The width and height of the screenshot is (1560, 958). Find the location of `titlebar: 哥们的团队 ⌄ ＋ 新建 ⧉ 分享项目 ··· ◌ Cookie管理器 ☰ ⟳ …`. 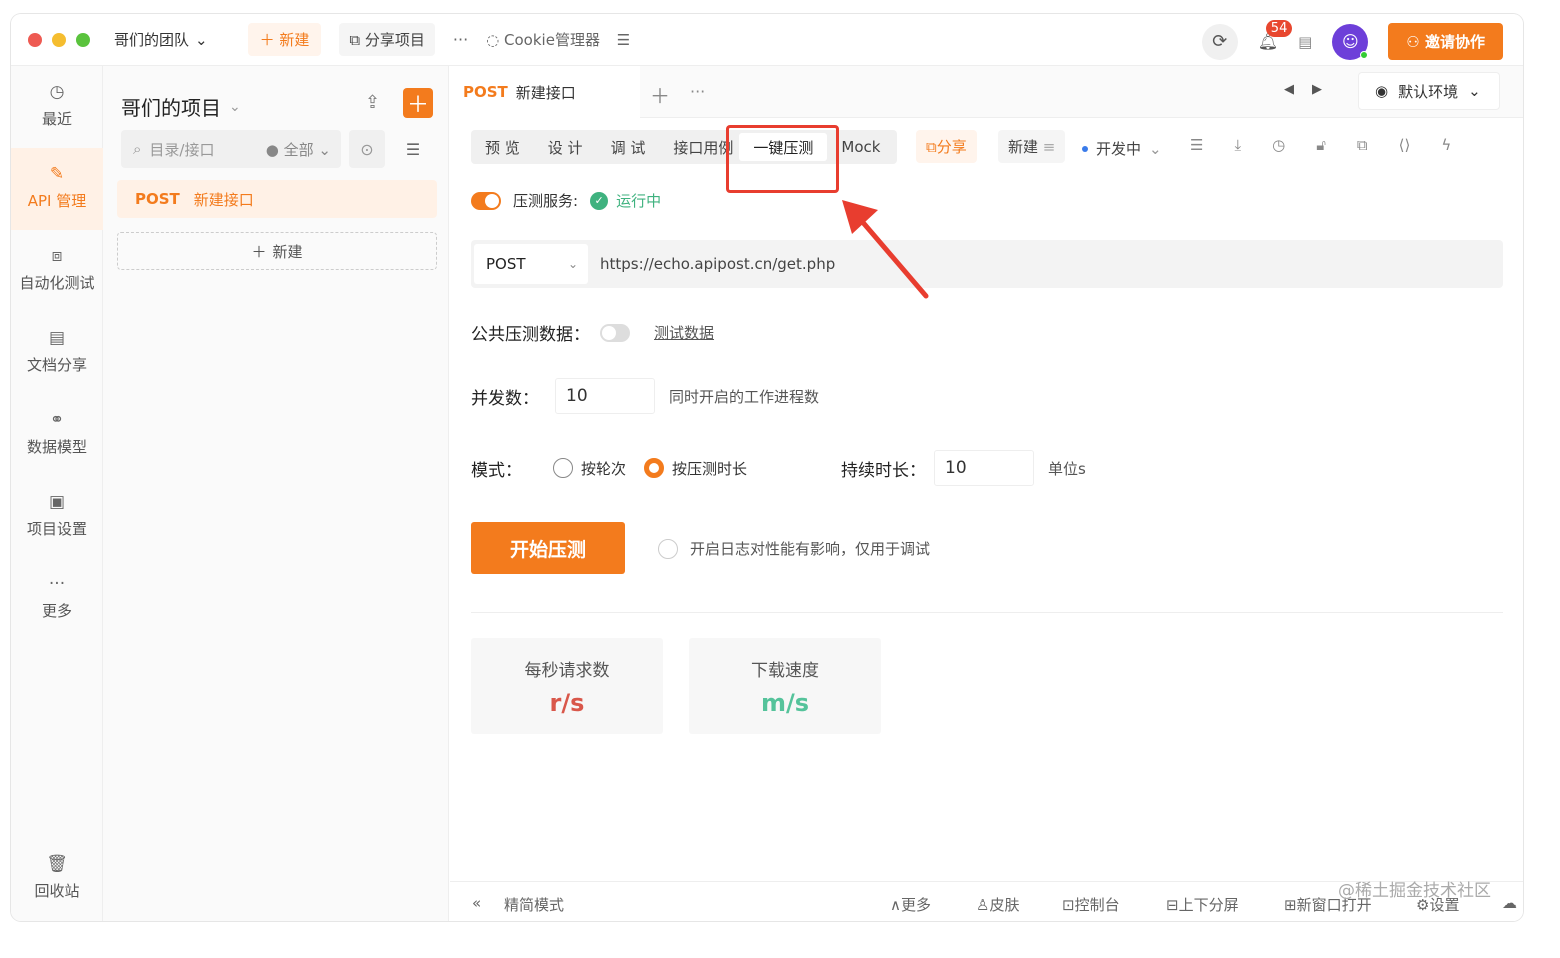

titlebar: 哥们的团队 ⌄ ＋ 新建 ⧉ 分享项目 ··· ◌ Cookie管理器 ☰ ⟳ … is located at coordinates (767, 40).